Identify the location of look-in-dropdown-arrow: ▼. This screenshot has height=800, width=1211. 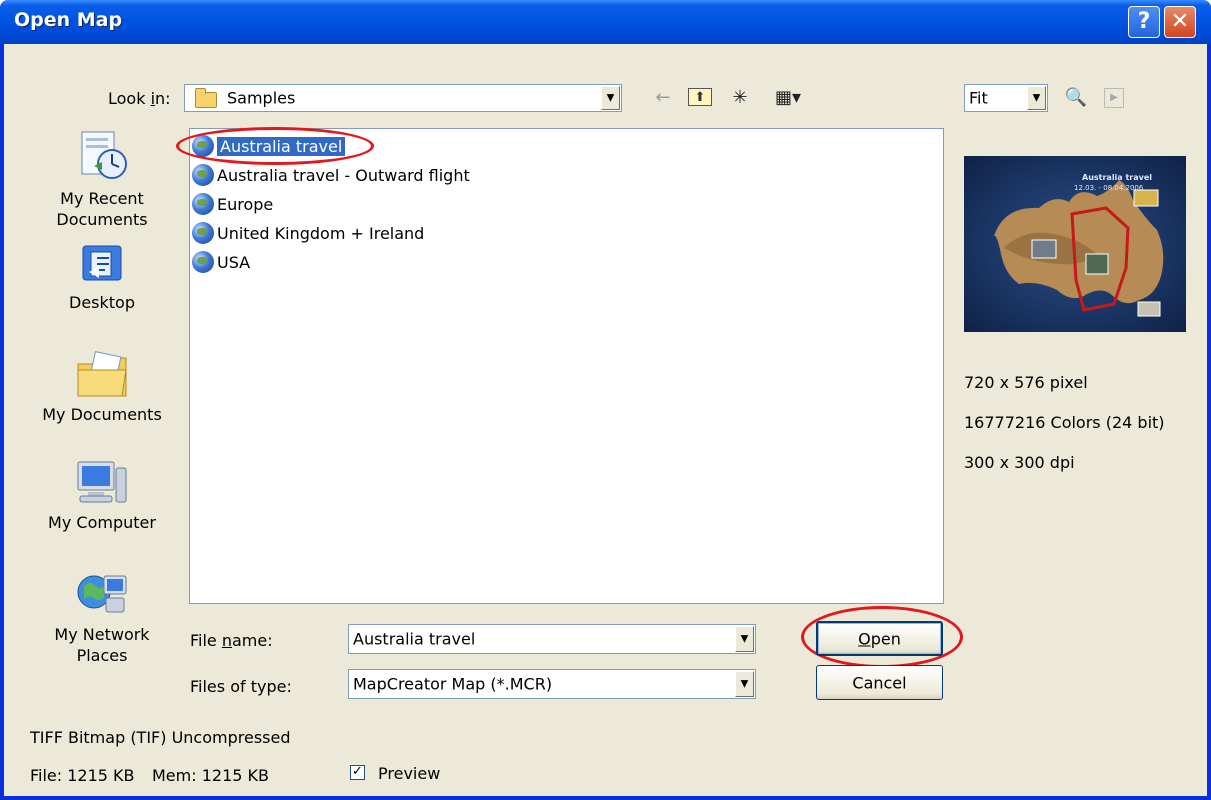
(610, 98).